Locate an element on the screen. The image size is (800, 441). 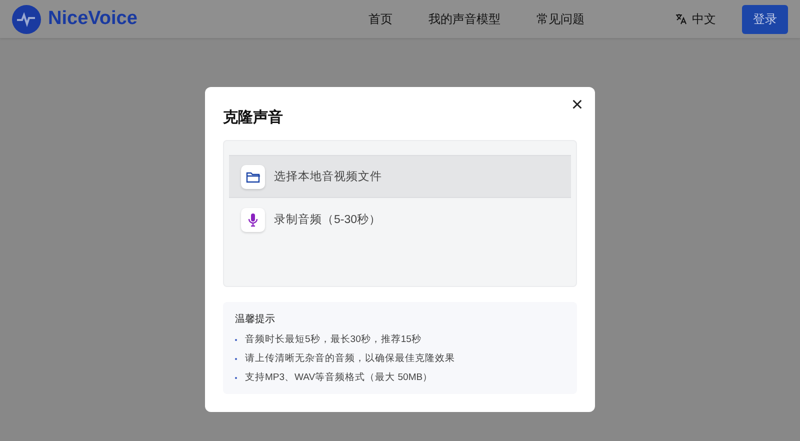
nav-link: 常见问题 is located at coordinates (560, 19).